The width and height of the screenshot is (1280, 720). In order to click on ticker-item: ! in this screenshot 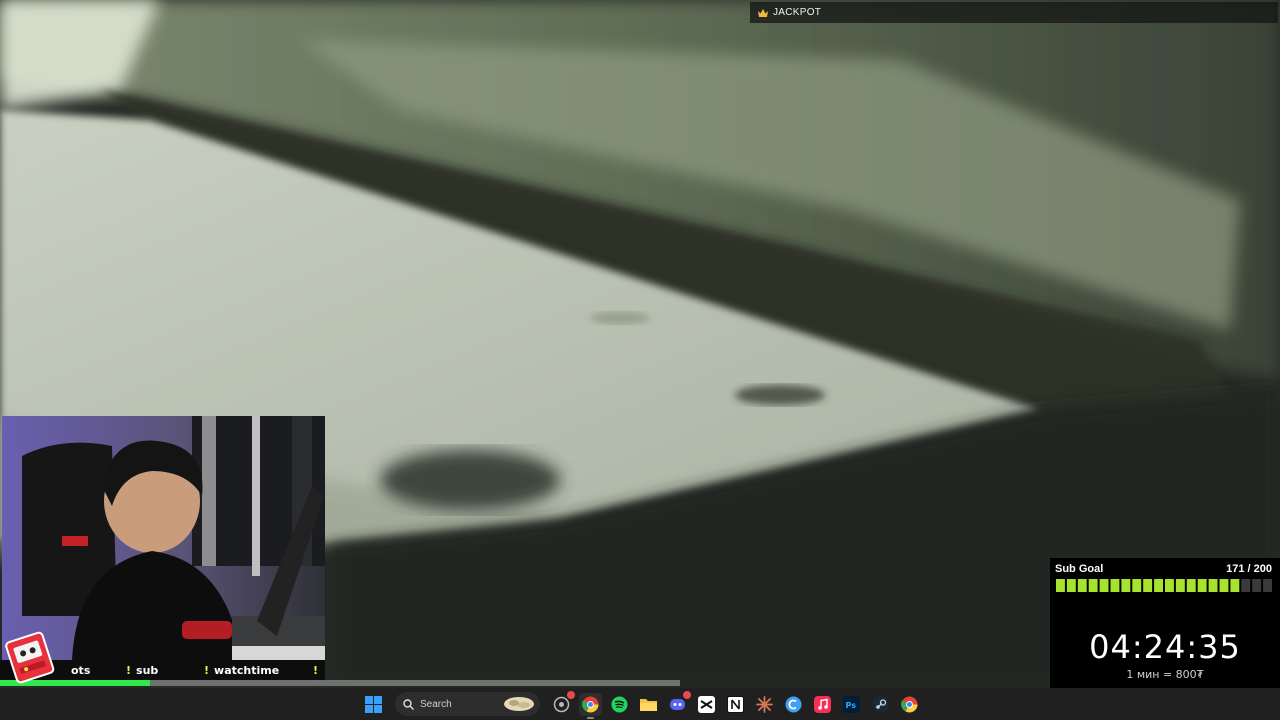, I will do `click(318, 670)`.